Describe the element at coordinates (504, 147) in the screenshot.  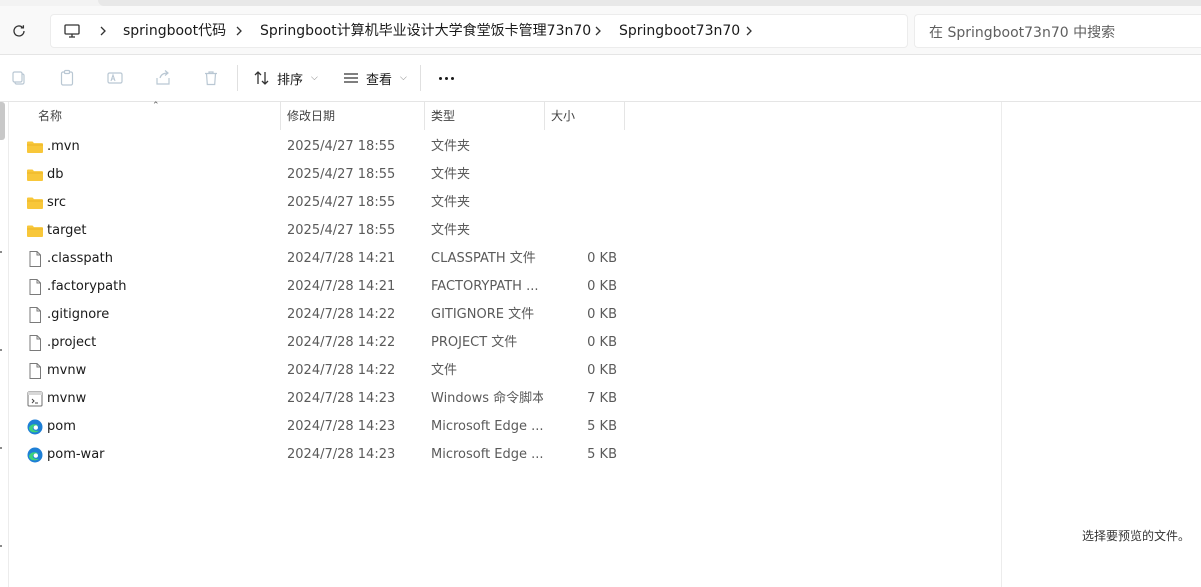
I see `file-row: .mvn 2025/4/27 18:55 文件夹` at that location.